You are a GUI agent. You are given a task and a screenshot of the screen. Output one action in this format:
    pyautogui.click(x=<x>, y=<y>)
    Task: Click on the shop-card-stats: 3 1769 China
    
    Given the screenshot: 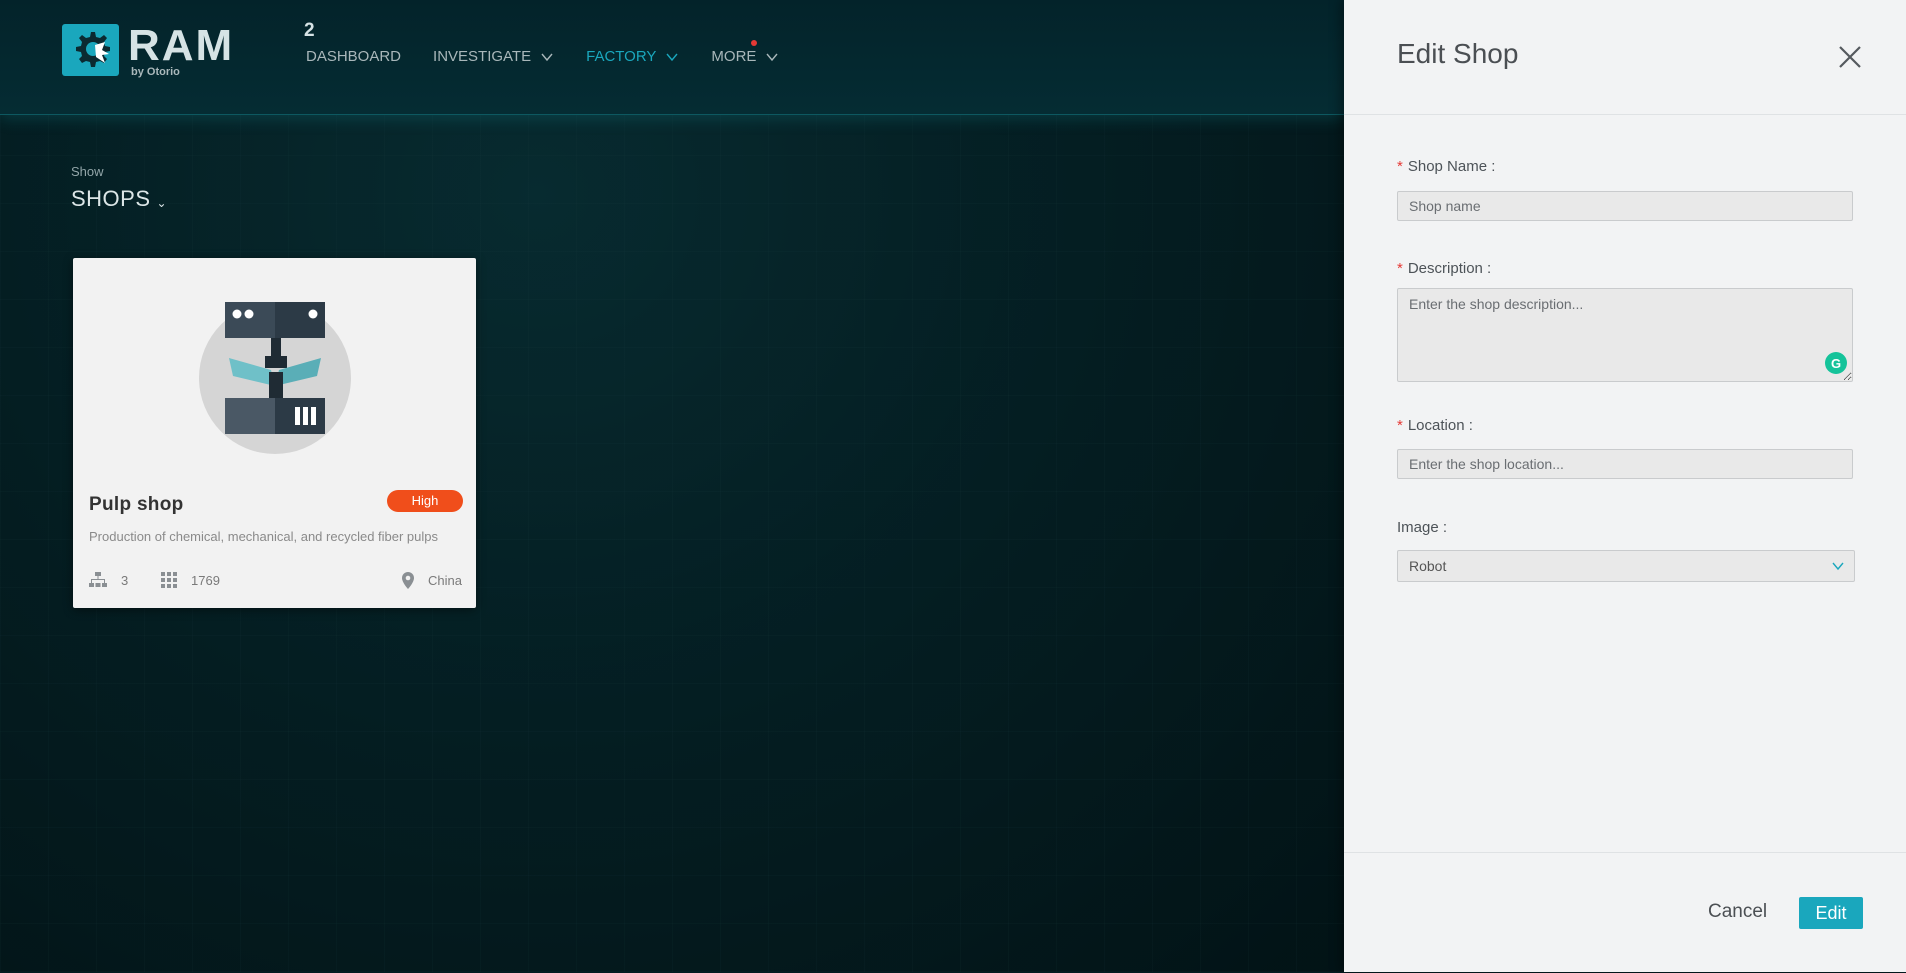 What is the action you would take?
    pyautogui.click(x=275, y=581)
    